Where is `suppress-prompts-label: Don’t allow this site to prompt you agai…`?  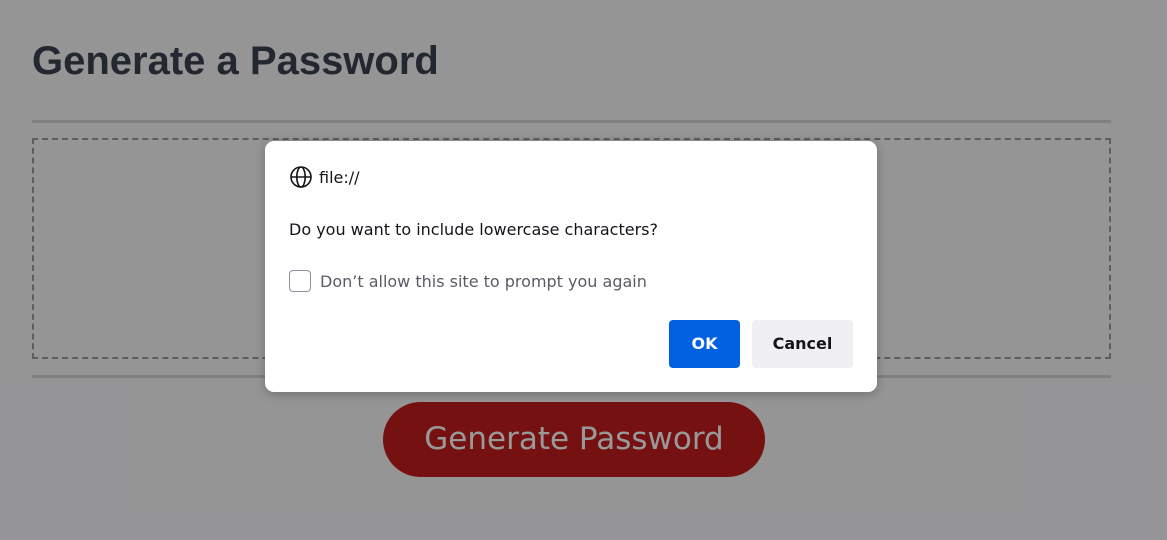
suppress-prompts-label: Don’t allow this site to prompt you agai… is located at coordinates (483, 281).